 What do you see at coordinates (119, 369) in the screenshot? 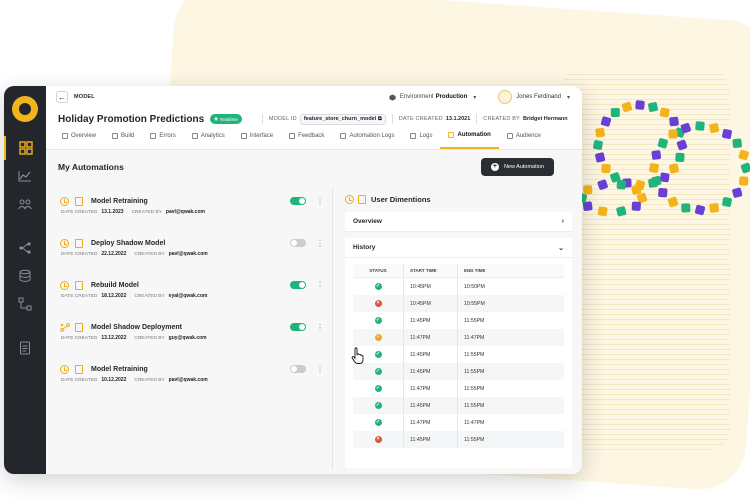
I see `automation-name: Model Retraining` at bounding box center [119, 369].